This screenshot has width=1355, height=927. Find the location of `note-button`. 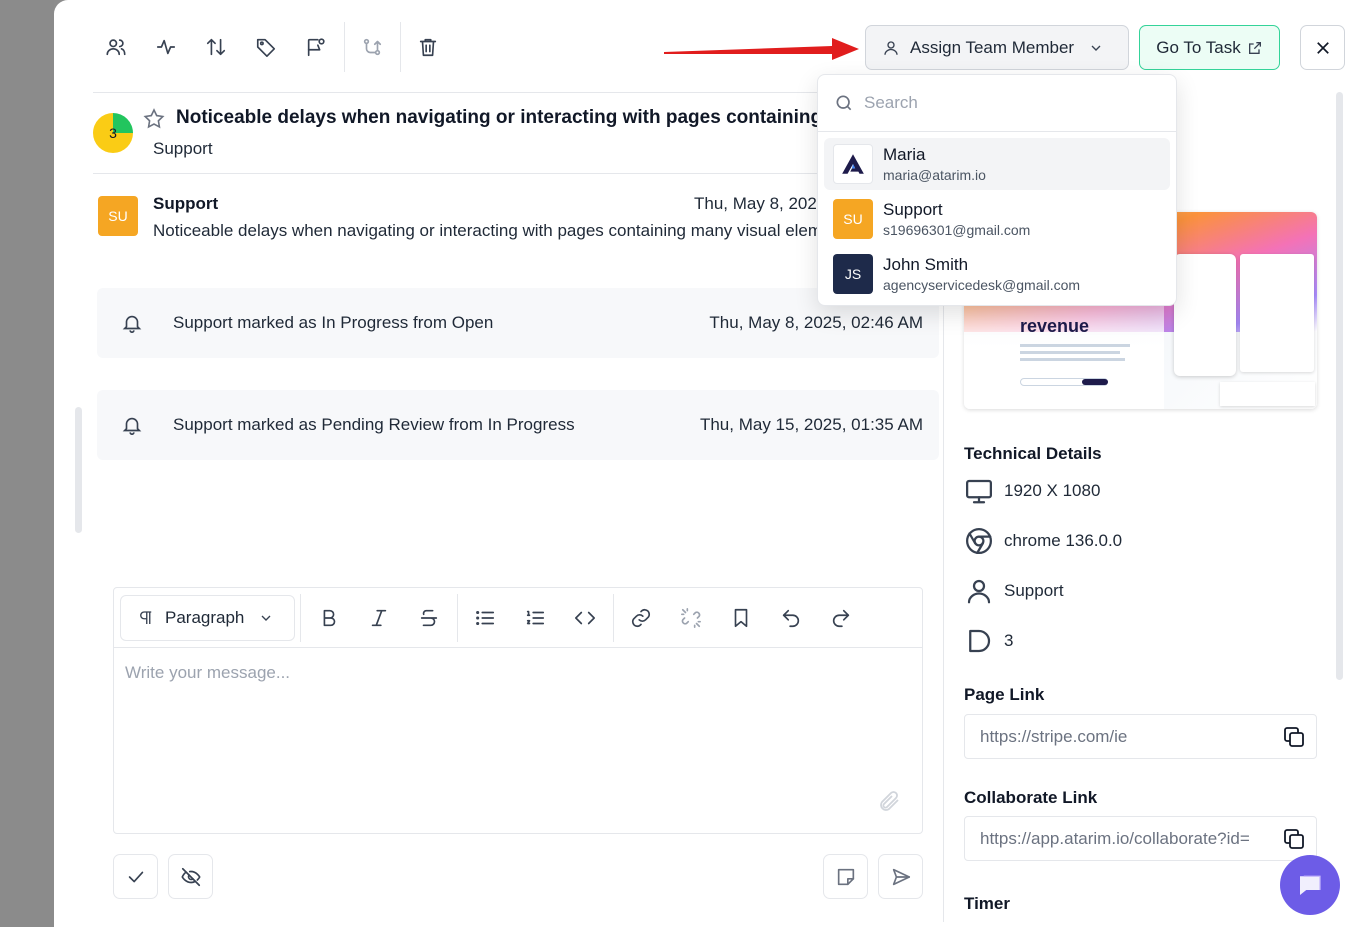

note-button is located at coordinates (845, 876).